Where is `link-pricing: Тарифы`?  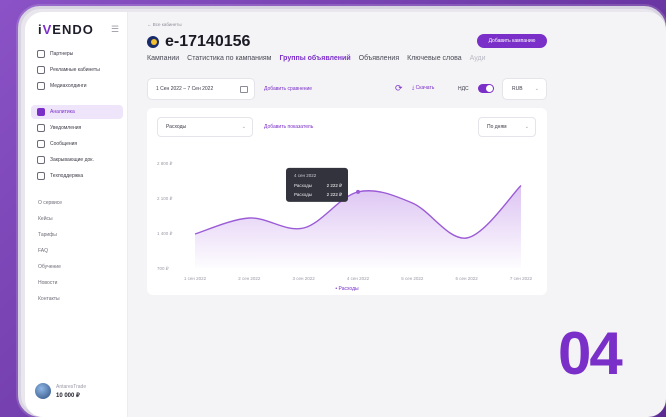 link-pricing: Тарифы is located at coordinates (47, 235).